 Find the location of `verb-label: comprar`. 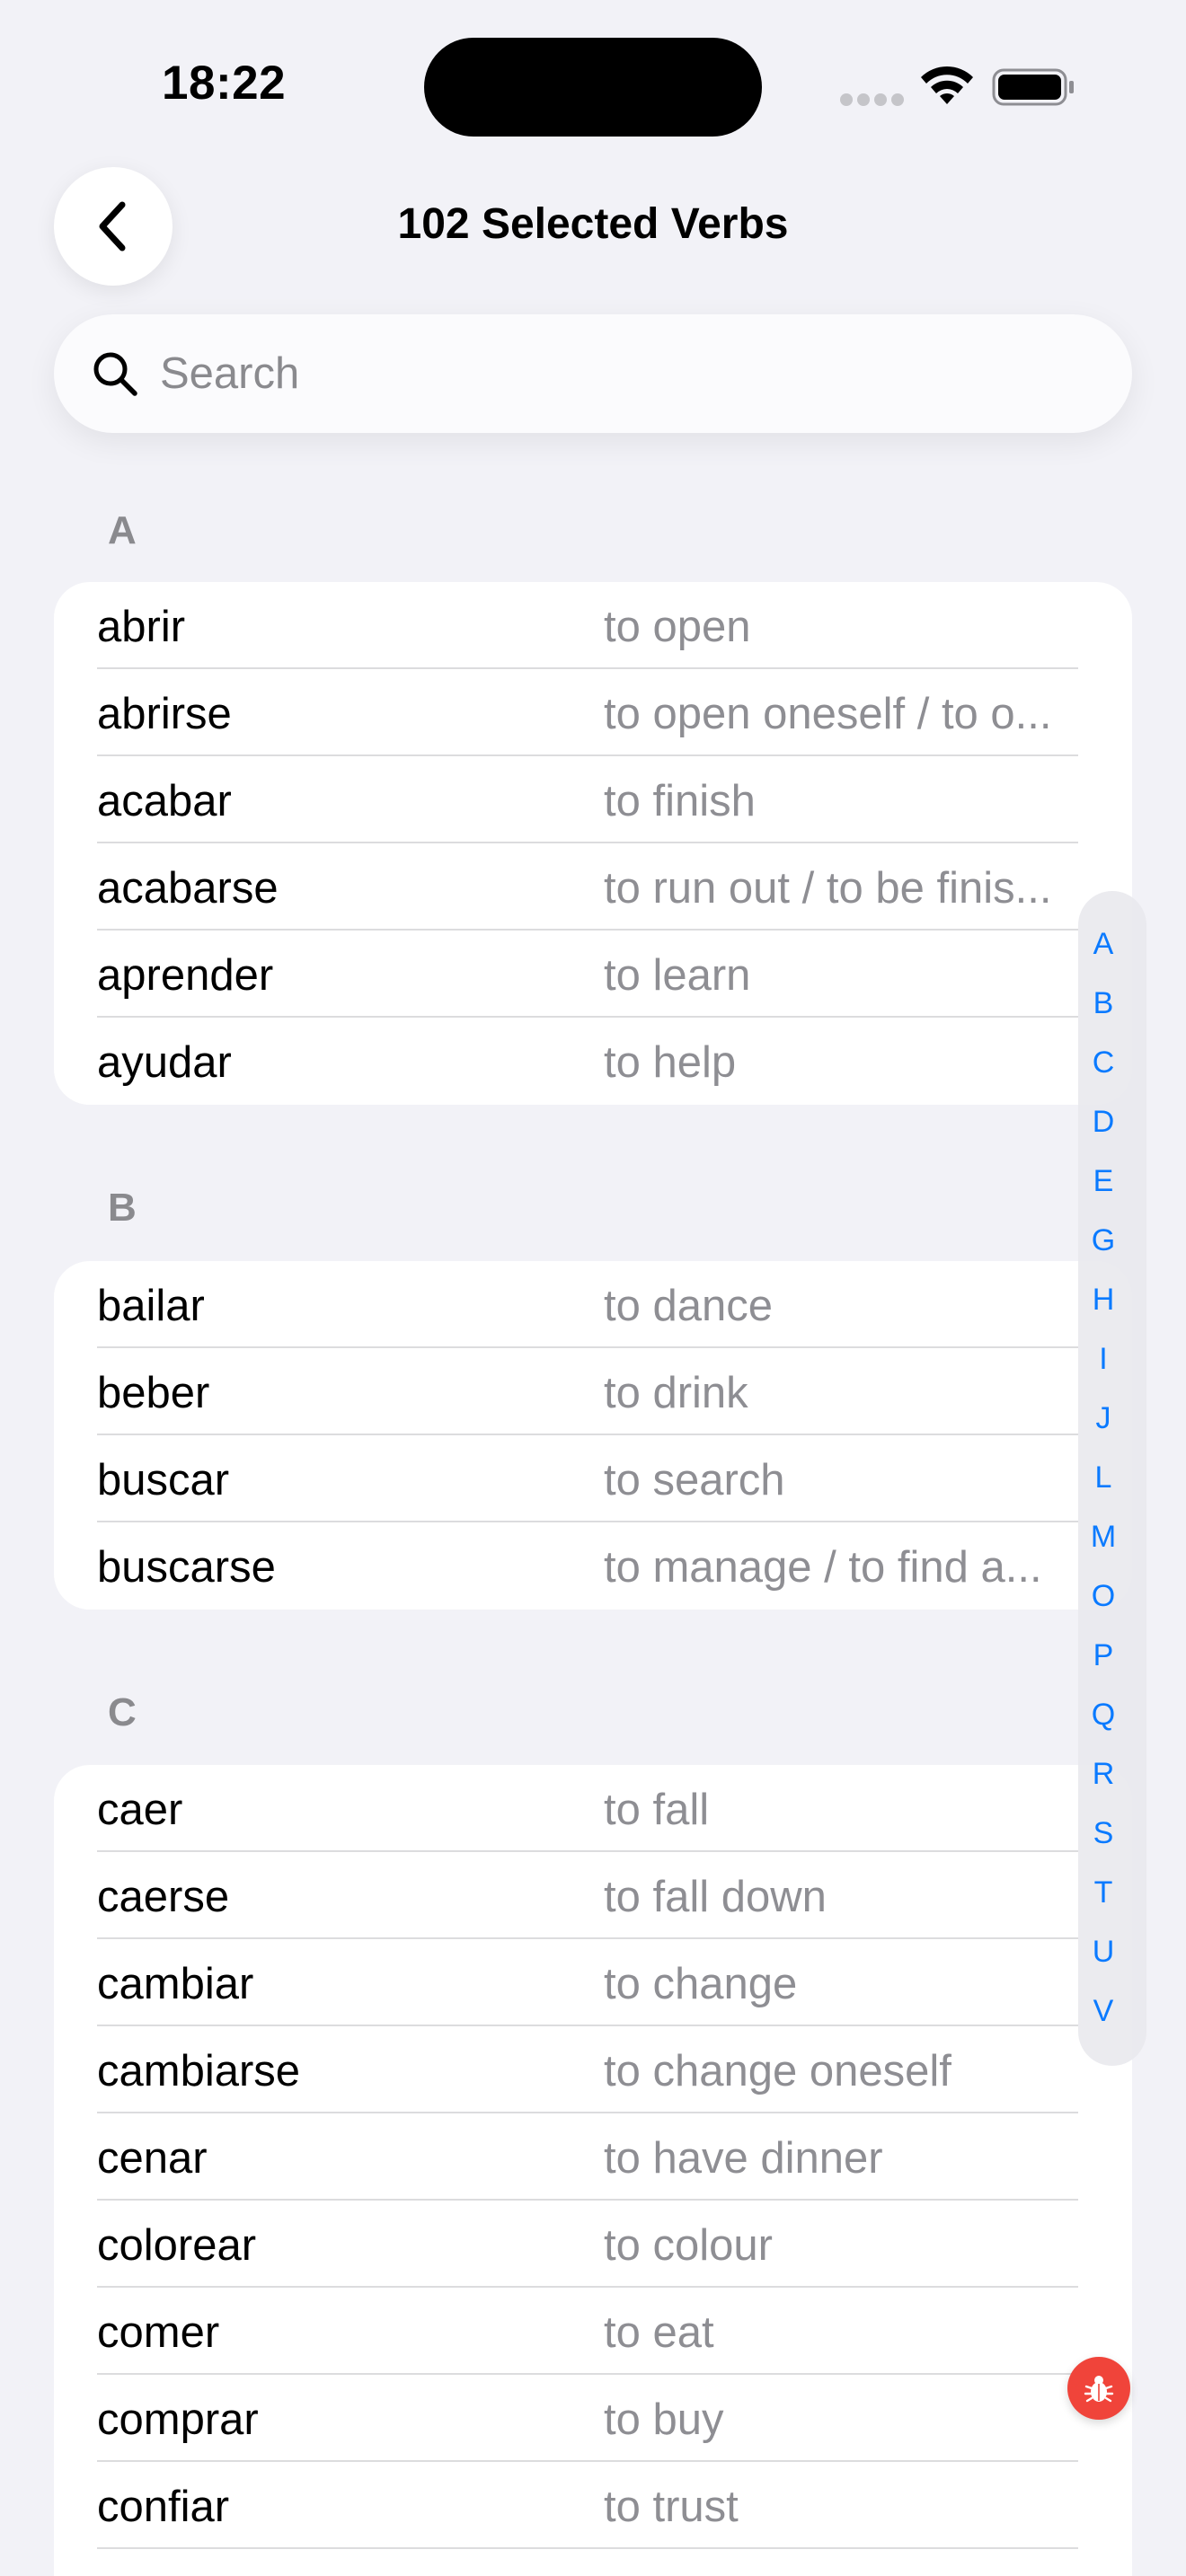

verb-label: comprar is located at coordinates (178, 2419).